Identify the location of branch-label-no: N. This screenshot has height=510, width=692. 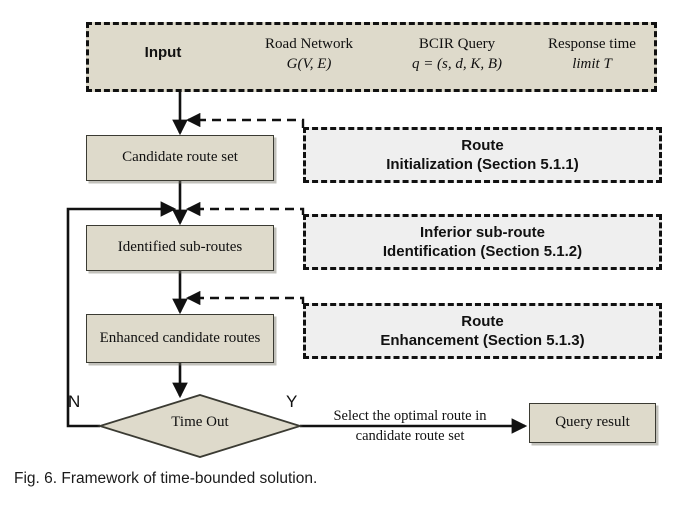
(74, 401).